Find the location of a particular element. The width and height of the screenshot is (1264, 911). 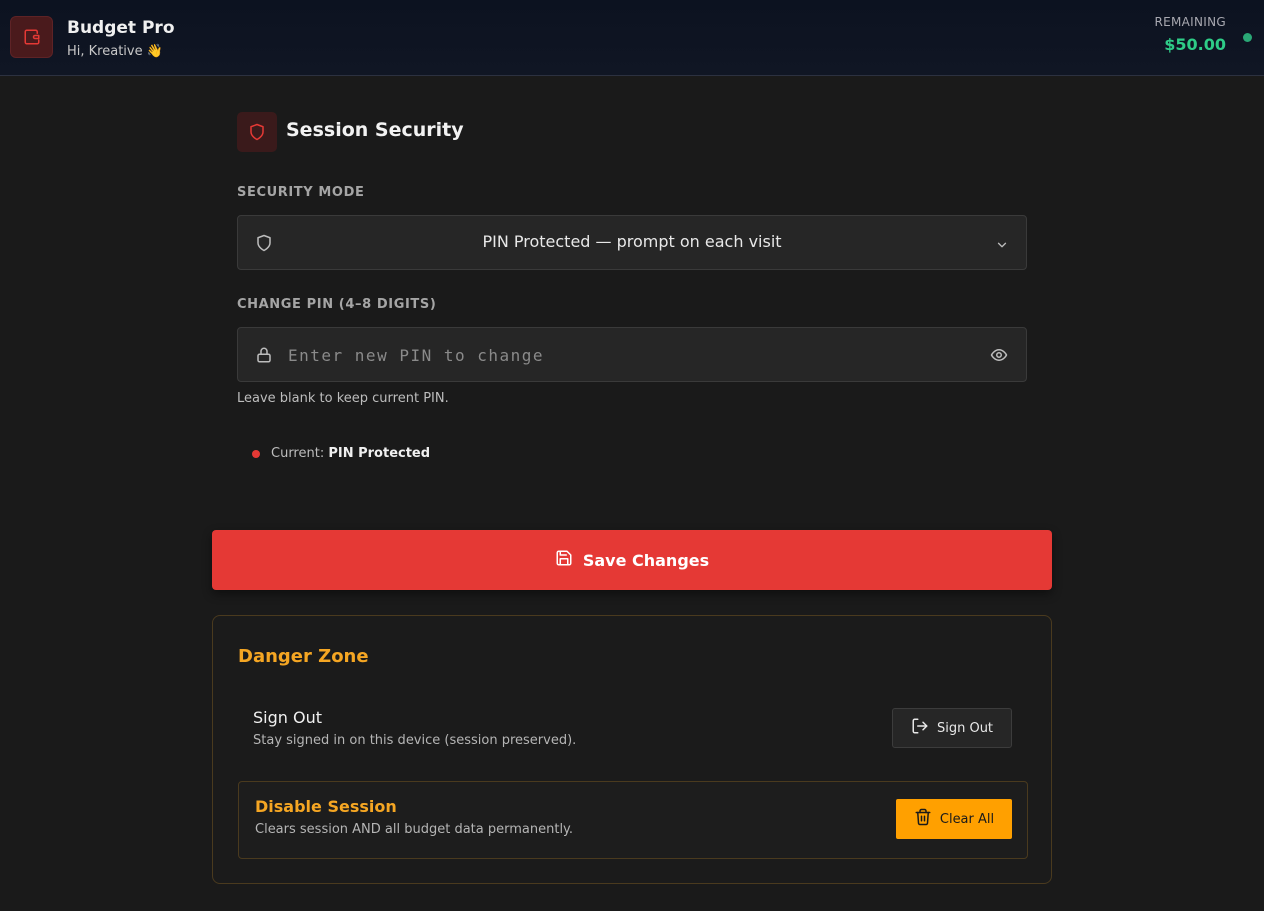

chevron-down-icon is located at coordinates (1002, 246).